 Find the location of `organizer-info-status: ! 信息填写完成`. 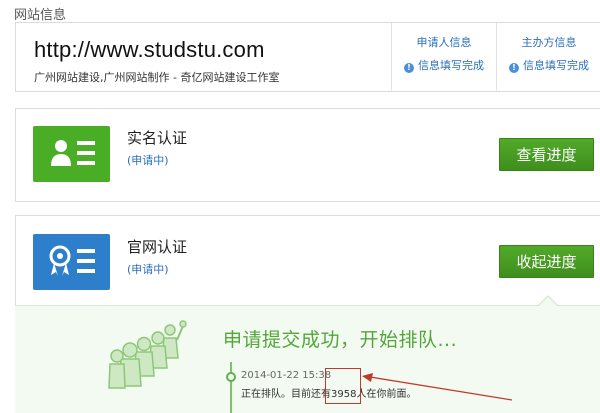

organizer-info-status: ! 信息填写完成 is located at coordinates (548, 65).